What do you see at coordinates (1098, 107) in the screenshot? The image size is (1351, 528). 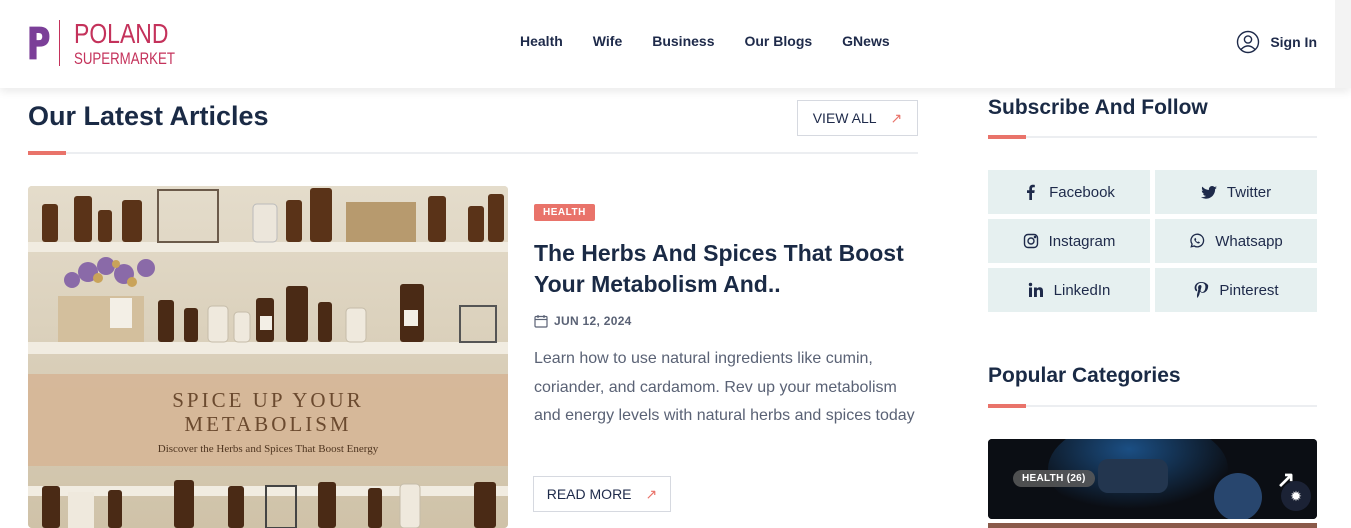 I see `subscribe-title: Subscribe And Follow` at bounding box center [1098, 107].